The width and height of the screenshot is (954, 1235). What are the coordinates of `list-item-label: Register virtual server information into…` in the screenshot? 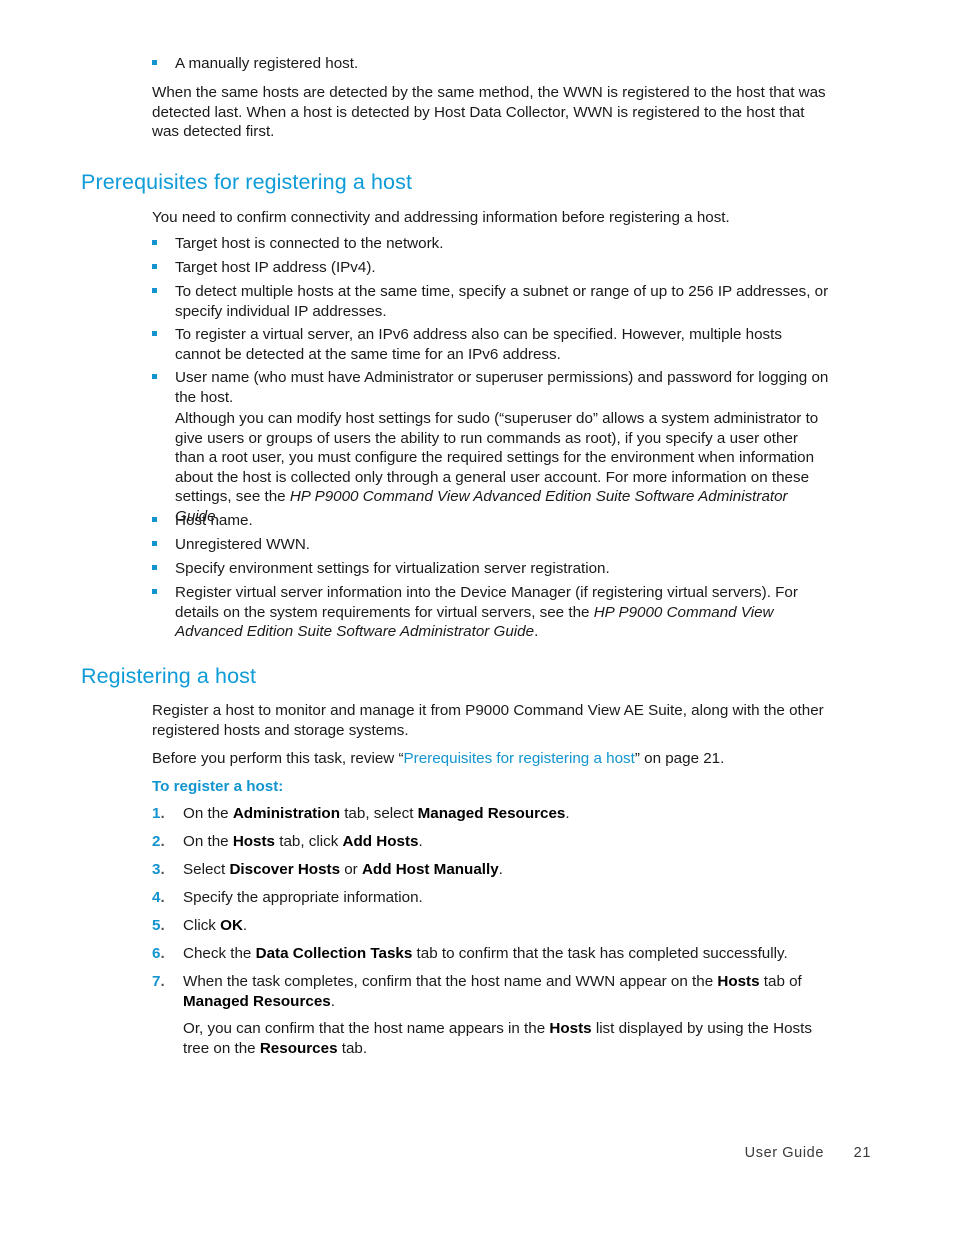 It's located at (503, 612).